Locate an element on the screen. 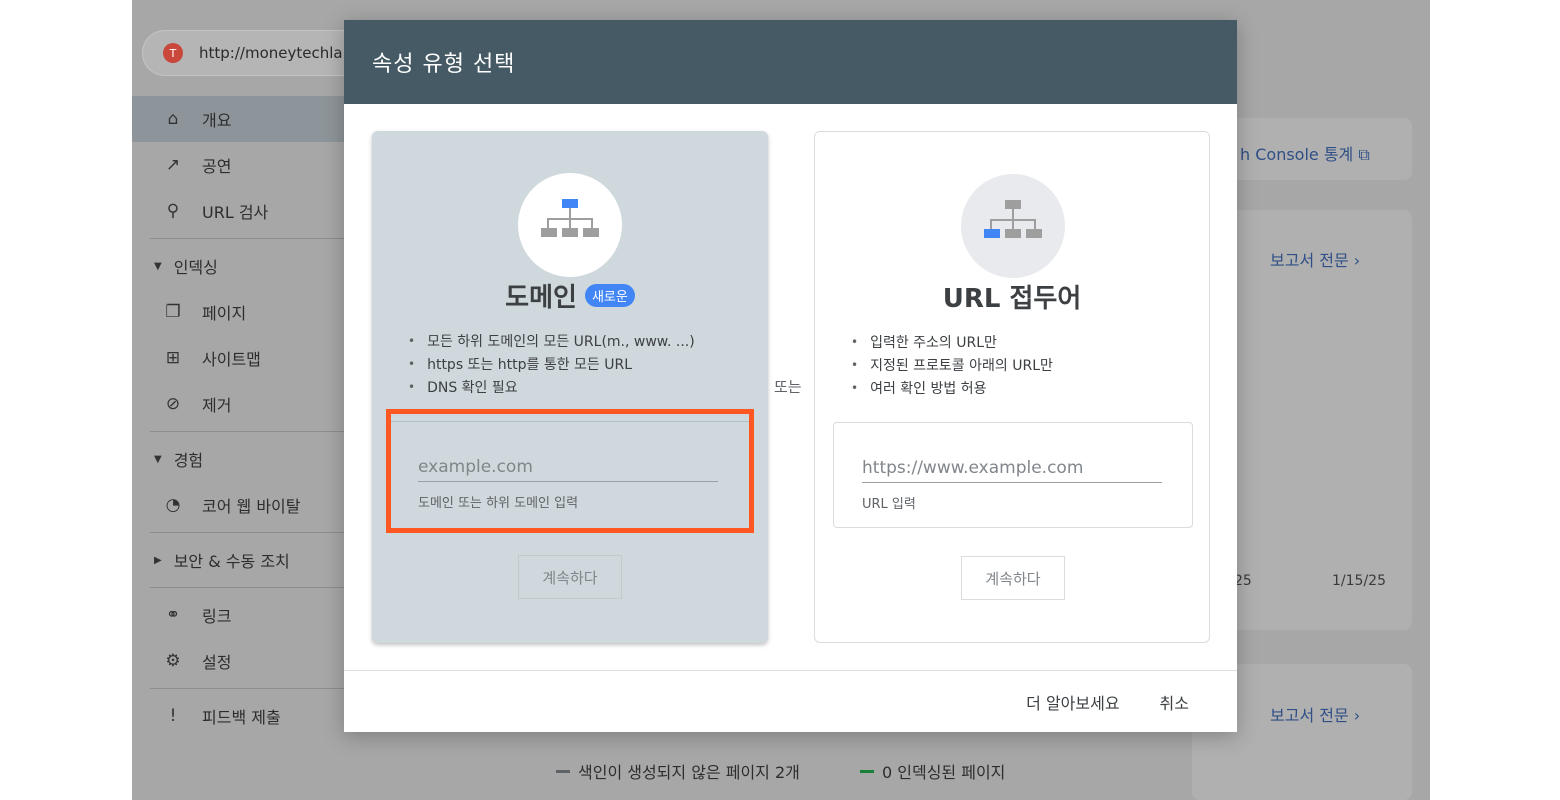  or-separator: 또는 is located at coordinates (788, 387).